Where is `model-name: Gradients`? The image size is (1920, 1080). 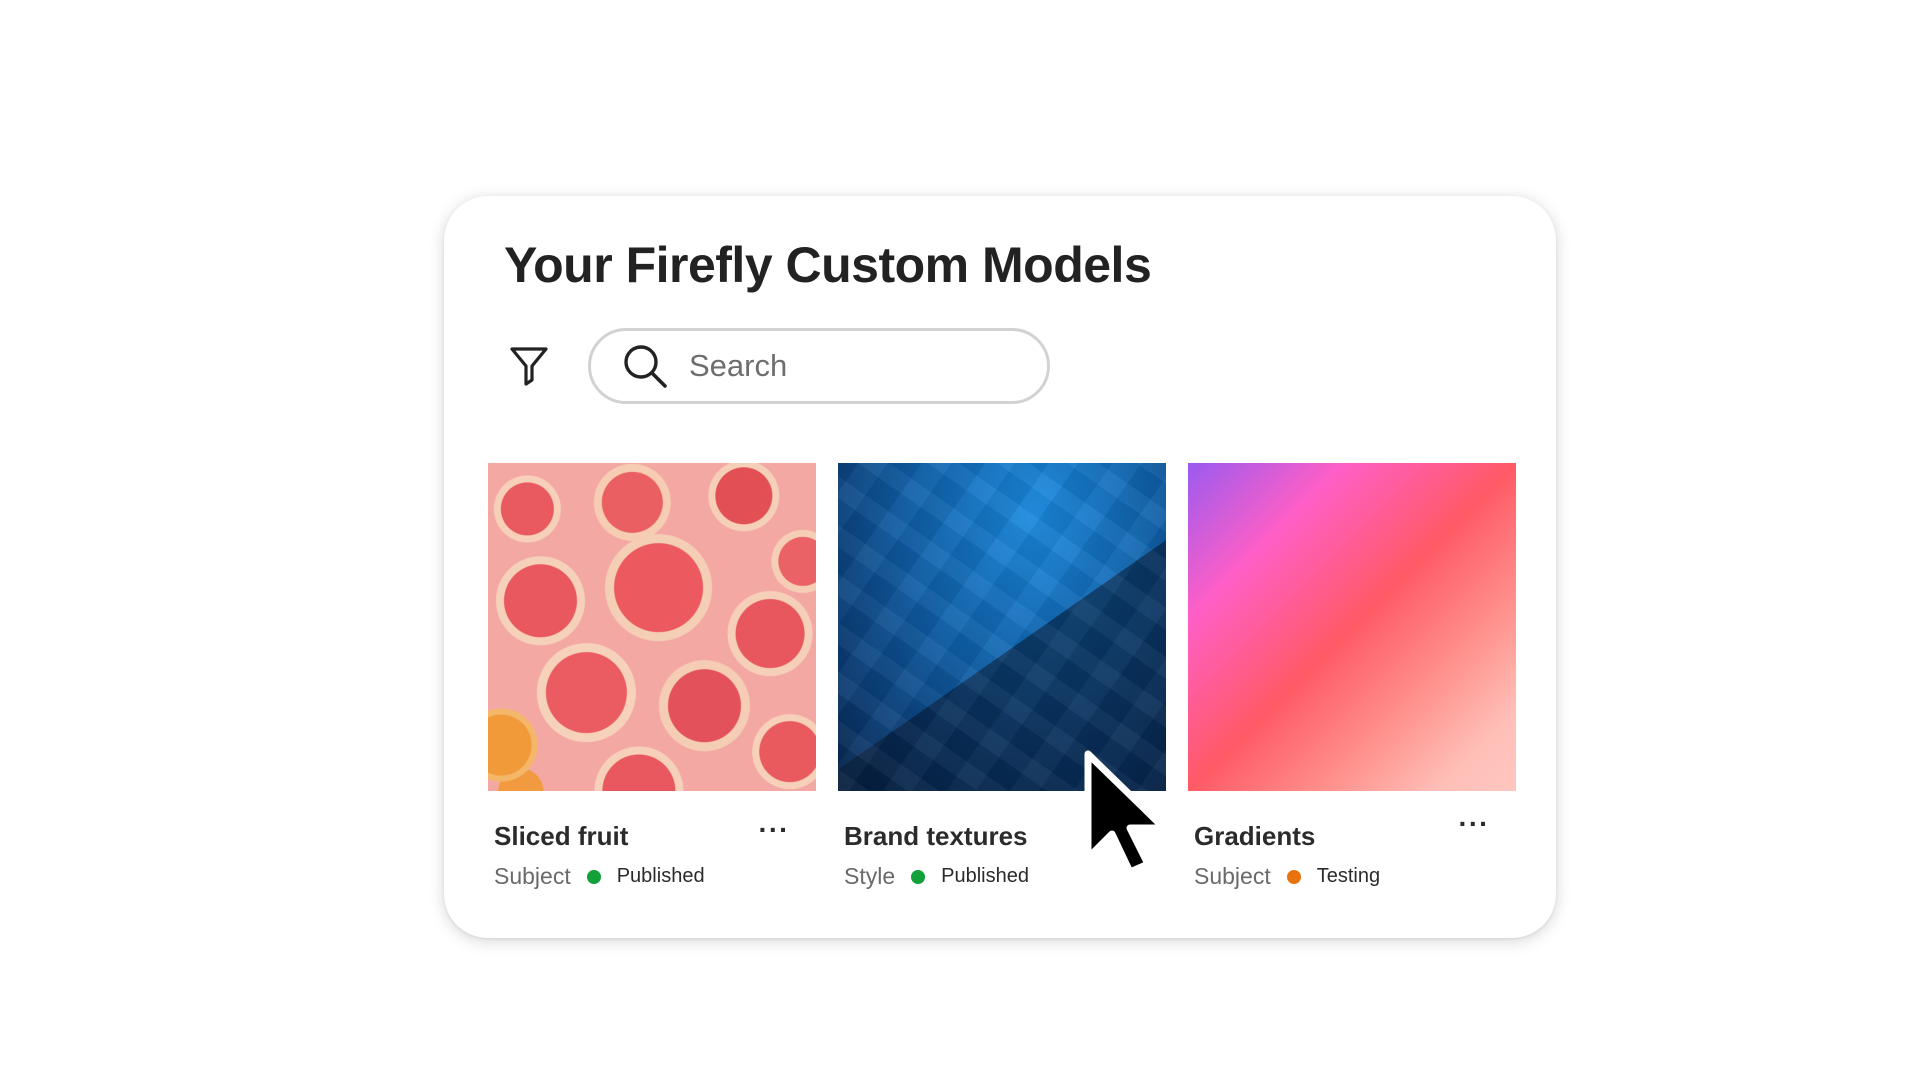
model-name: Gradients is located at coordinates (1255, 836).